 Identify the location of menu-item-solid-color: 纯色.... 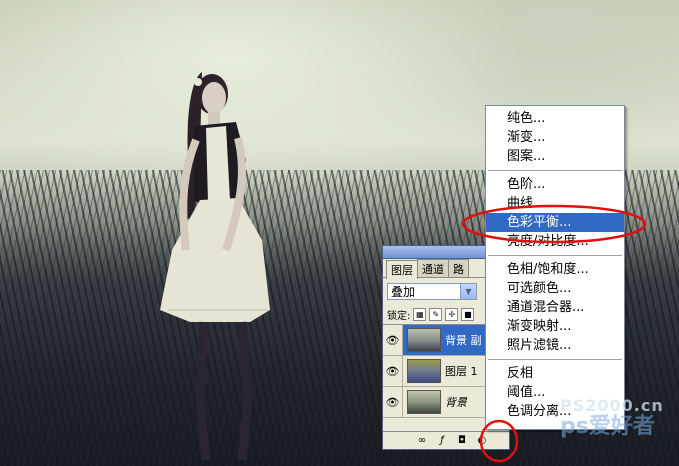
(555, 118).